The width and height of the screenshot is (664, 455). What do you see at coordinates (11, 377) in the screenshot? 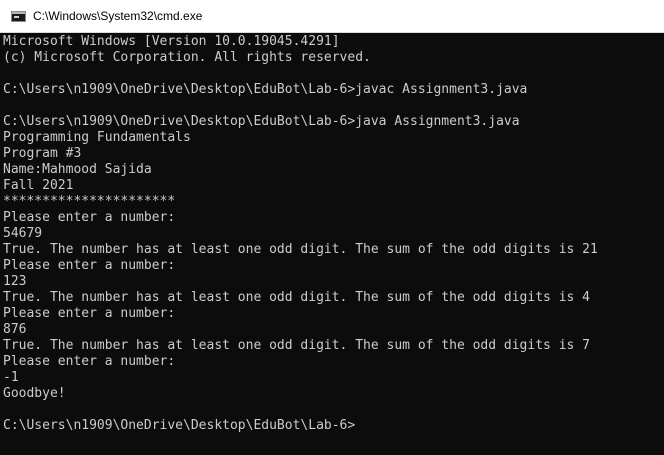
I see `console-line: -1` at bounding box center [11, 377].